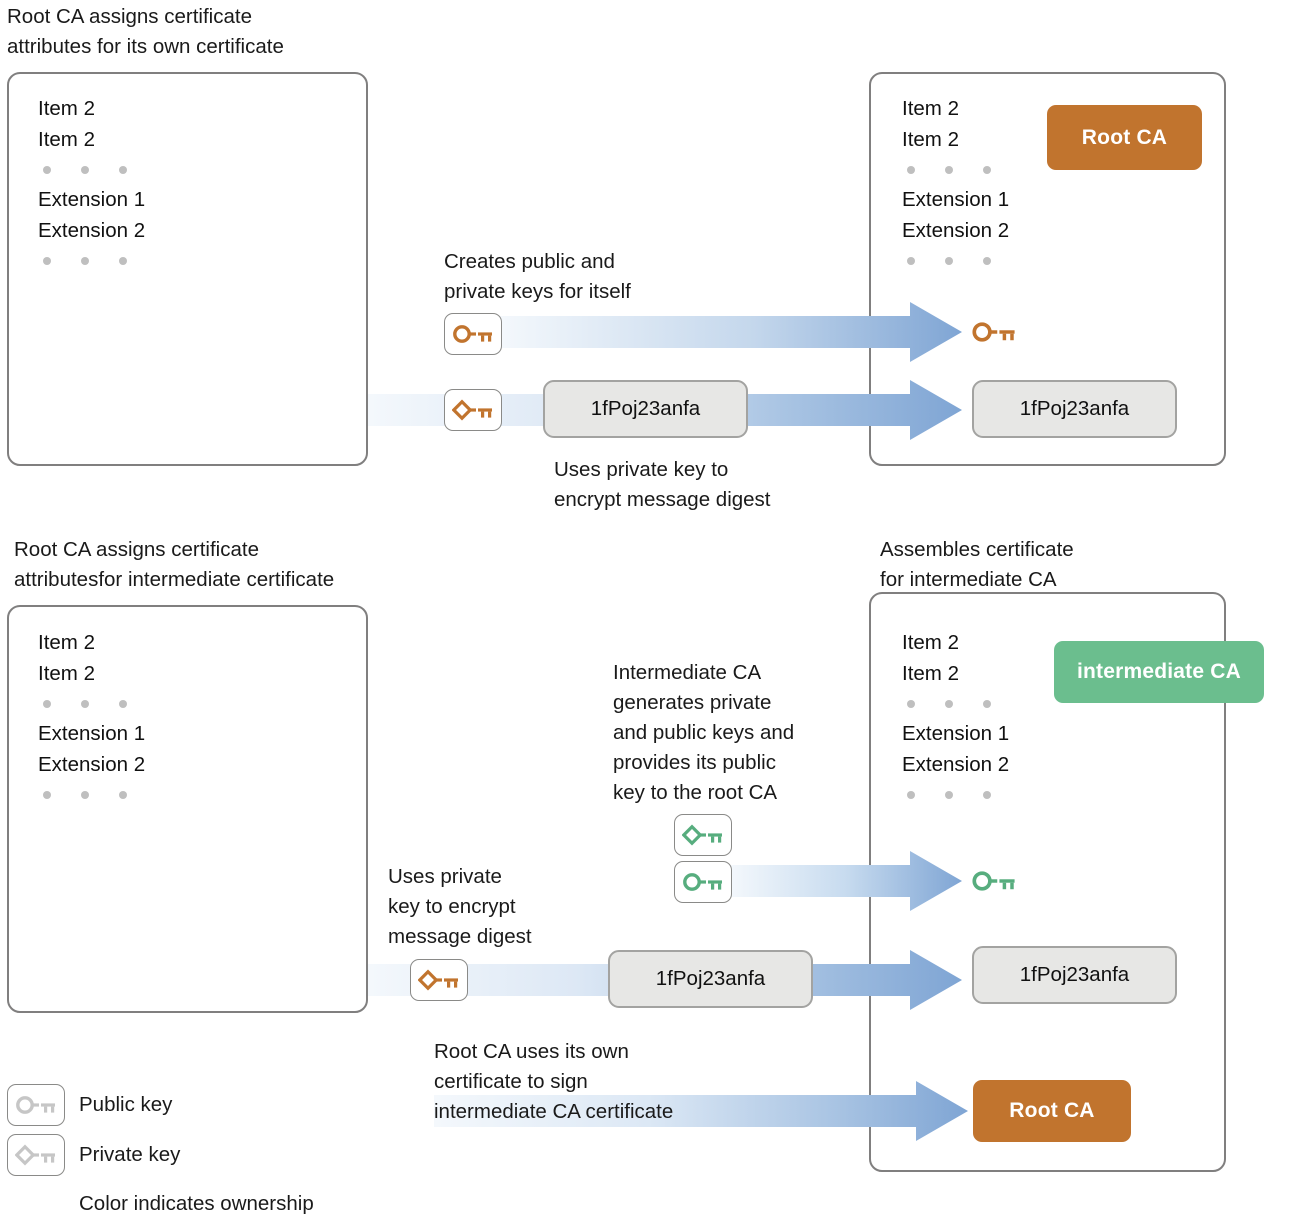 The width and height of the screenshot is (1295, 1229). I want to click on legend-public-key-label: Public key, so click(126, 1104).